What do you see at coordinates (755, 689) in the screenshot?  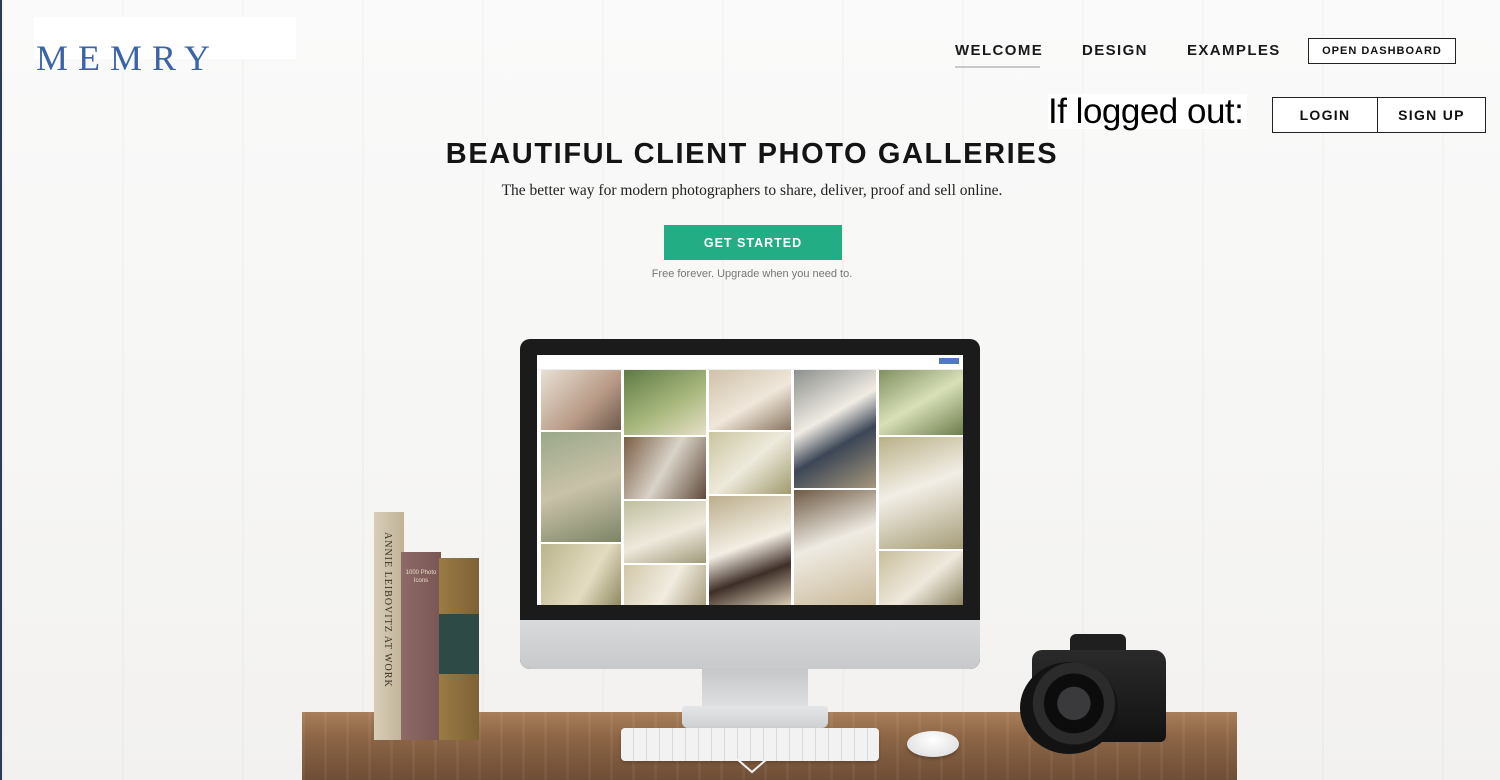 I see `monitor-stand` at bounding box center [755, 689].